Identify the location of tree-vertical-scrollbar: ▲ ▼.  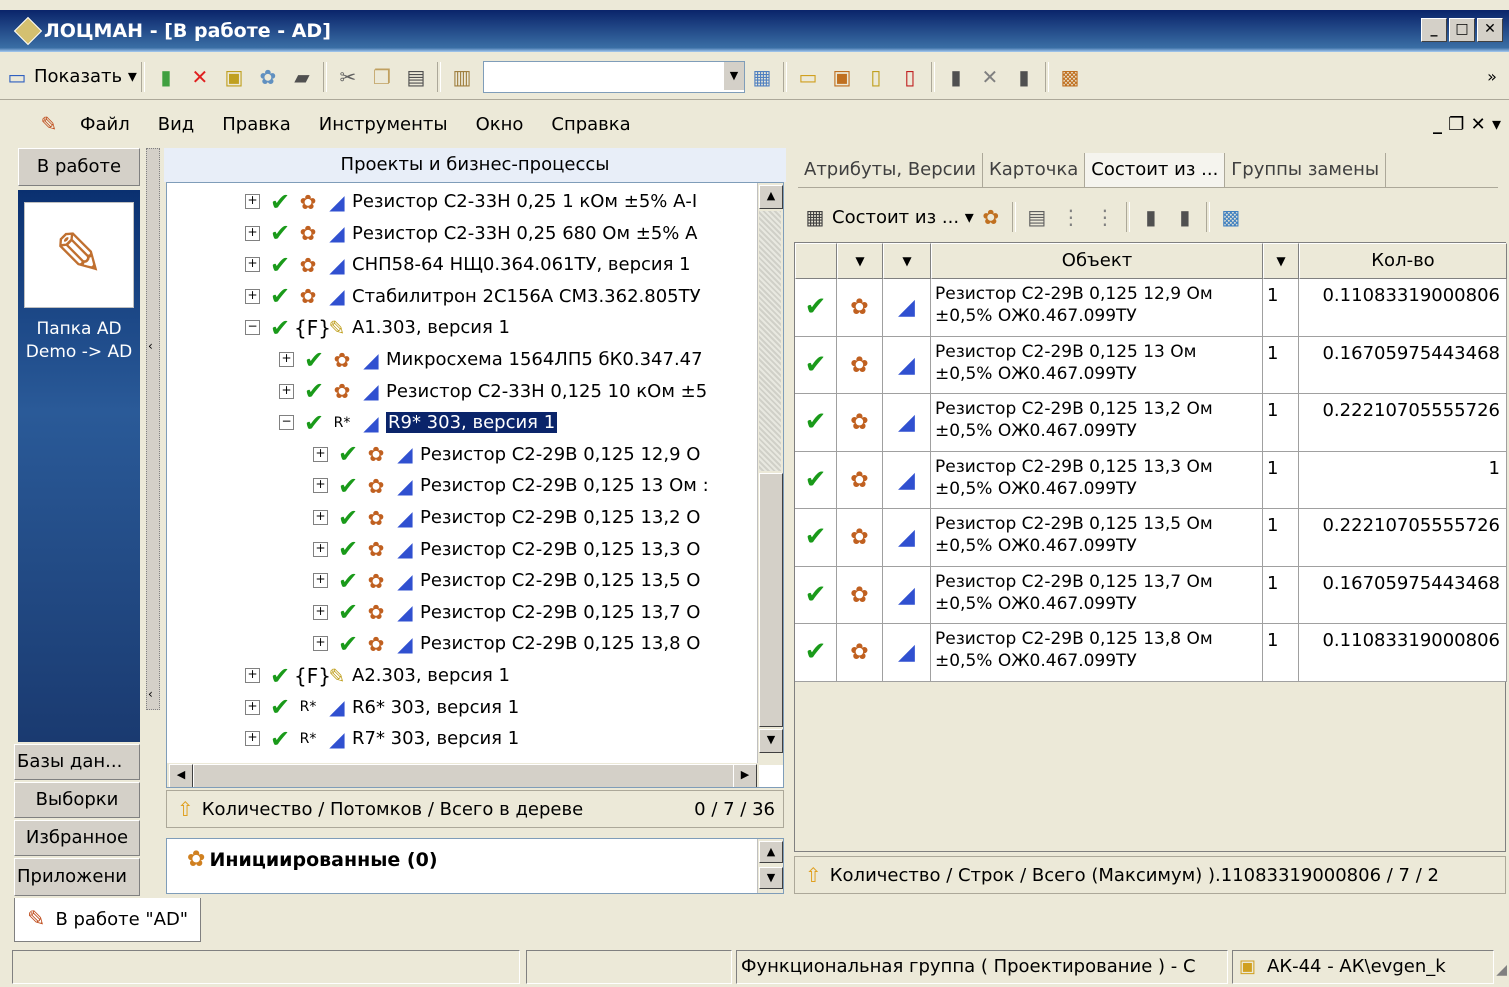
(770, 474).